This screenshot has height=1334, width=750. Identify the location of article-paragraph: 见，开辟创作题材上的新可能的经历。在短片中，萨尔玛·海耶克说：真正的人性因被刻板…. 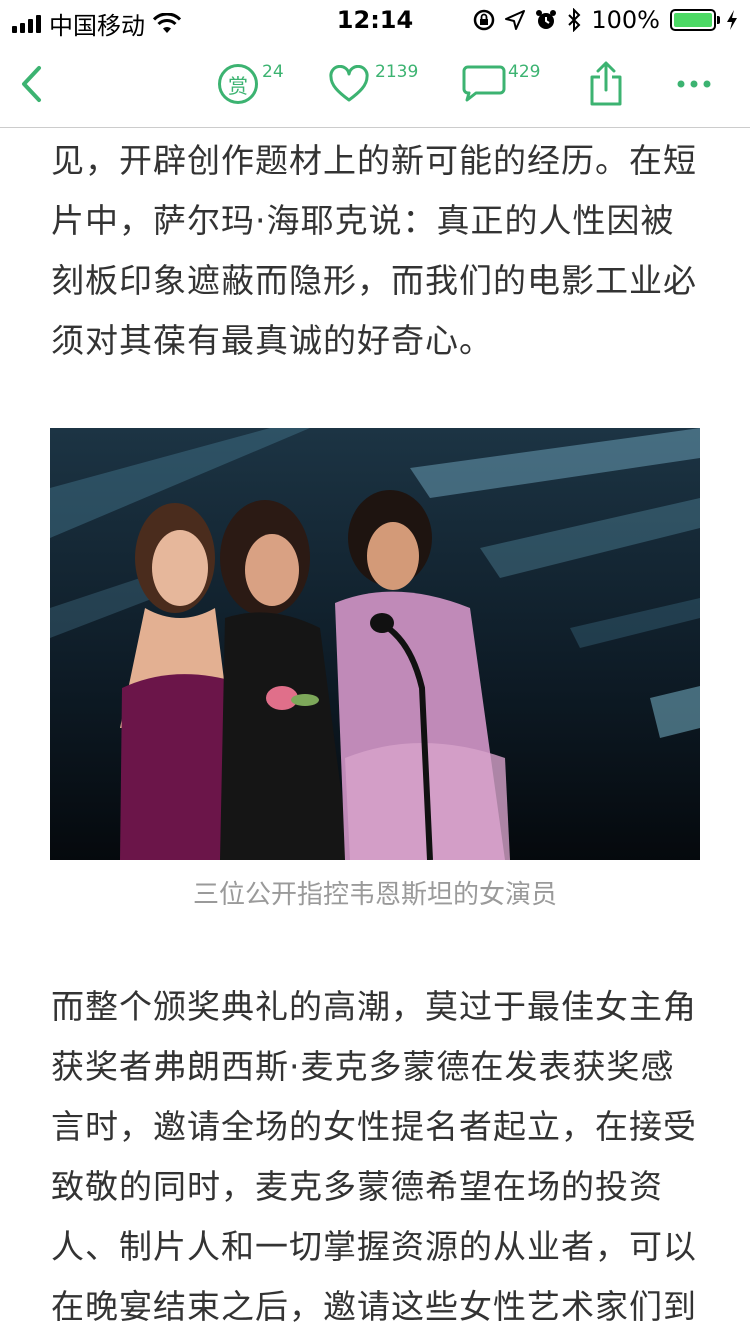
(374, 250).